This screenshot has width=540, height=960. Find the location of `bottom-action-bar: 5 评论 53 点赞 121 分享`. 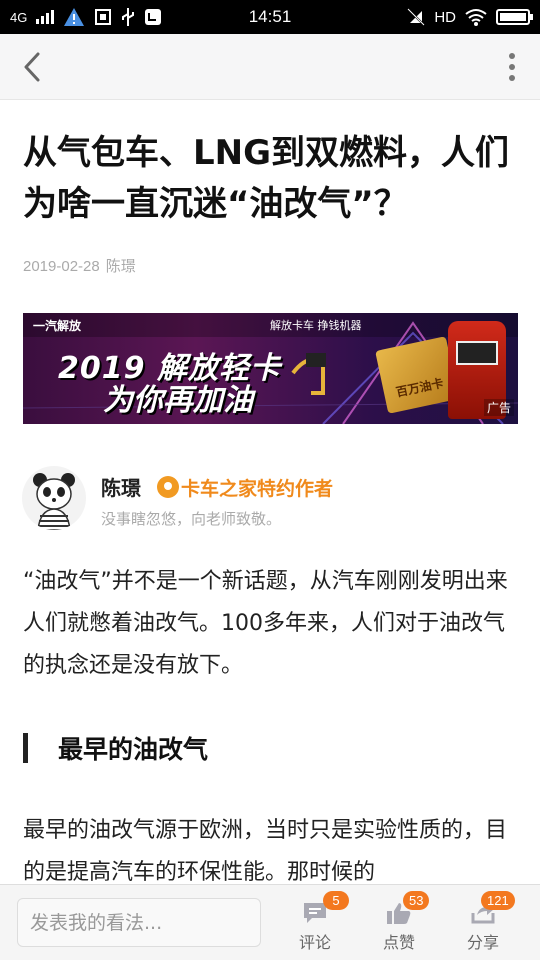

bottom-action-bar: 5 评论 53 点赞 121 分享 is located at coordinates (270, 922).